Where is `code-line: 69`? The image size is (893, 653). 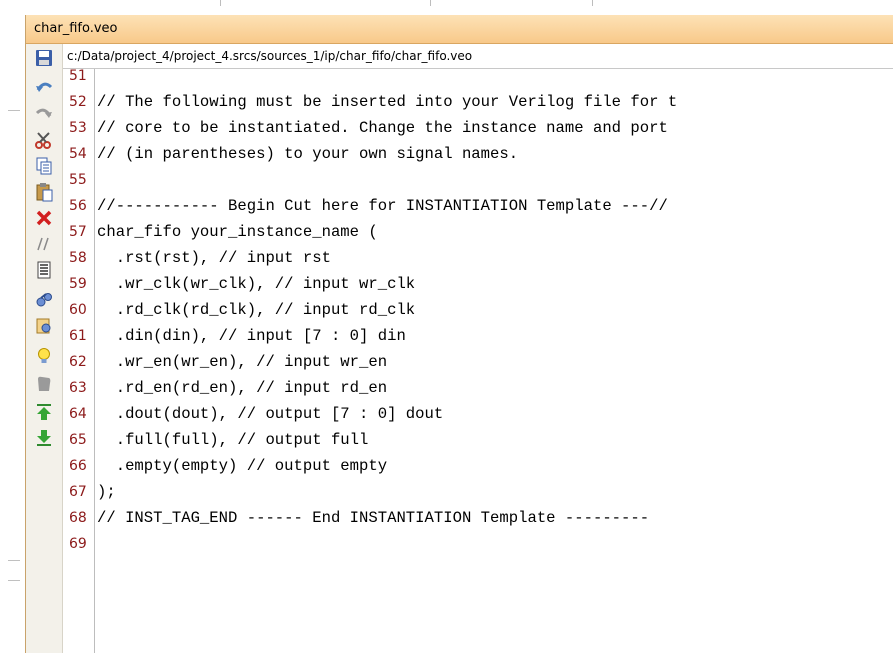
code-line: 69 is located at coordinates (478, 544).